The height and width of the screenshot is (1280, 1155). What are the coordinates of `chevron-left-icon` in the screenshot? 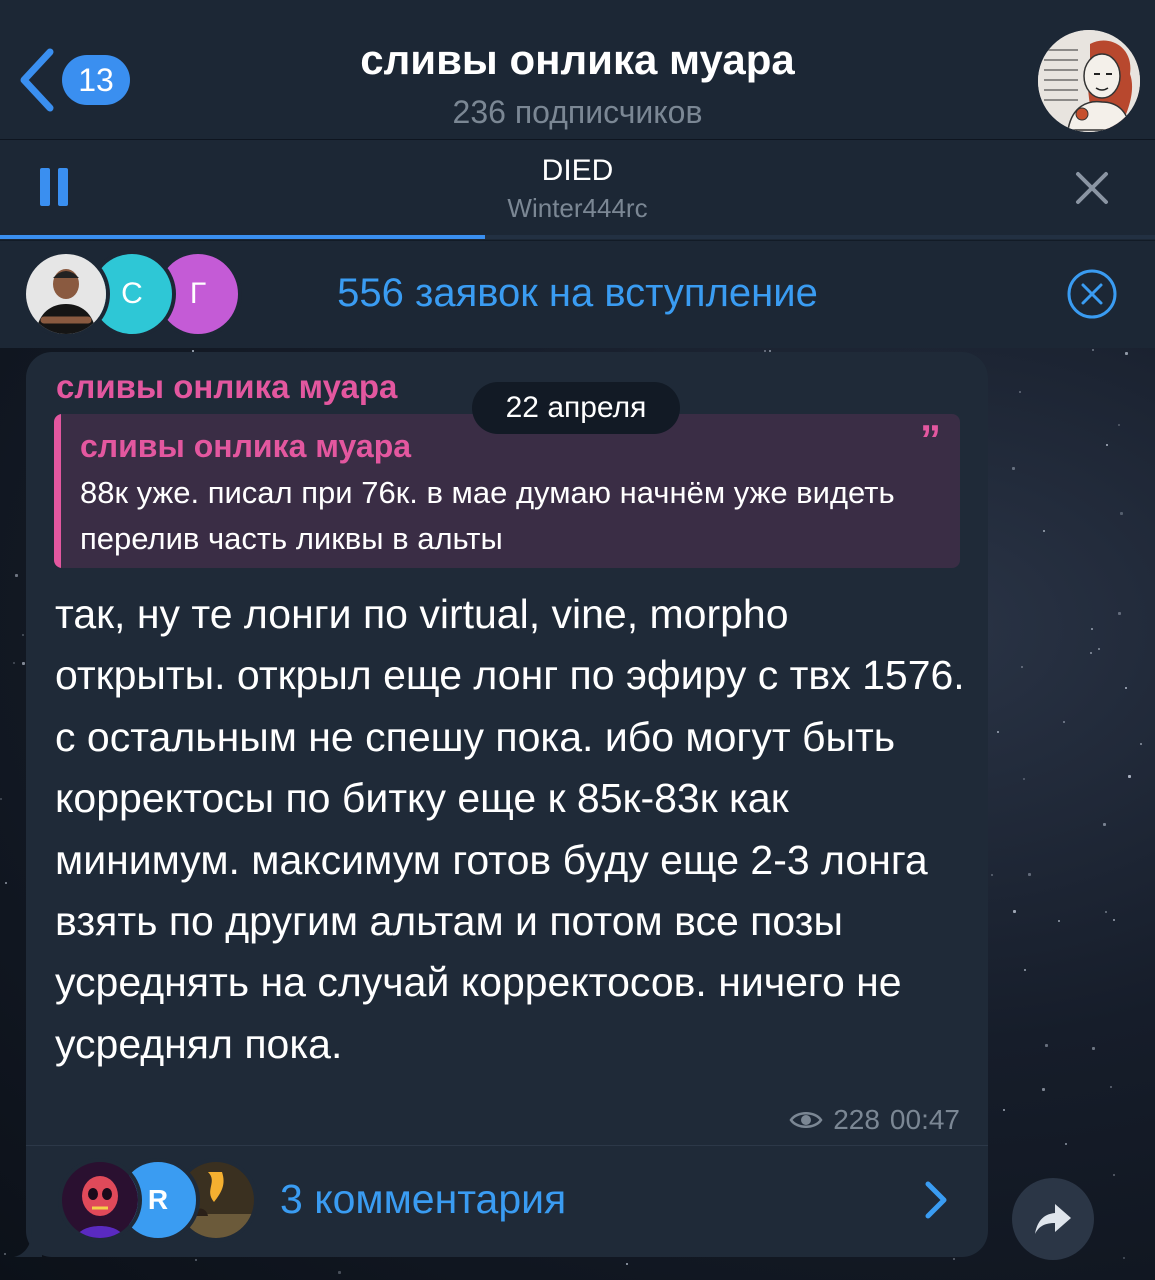 It's located at (37, 80).